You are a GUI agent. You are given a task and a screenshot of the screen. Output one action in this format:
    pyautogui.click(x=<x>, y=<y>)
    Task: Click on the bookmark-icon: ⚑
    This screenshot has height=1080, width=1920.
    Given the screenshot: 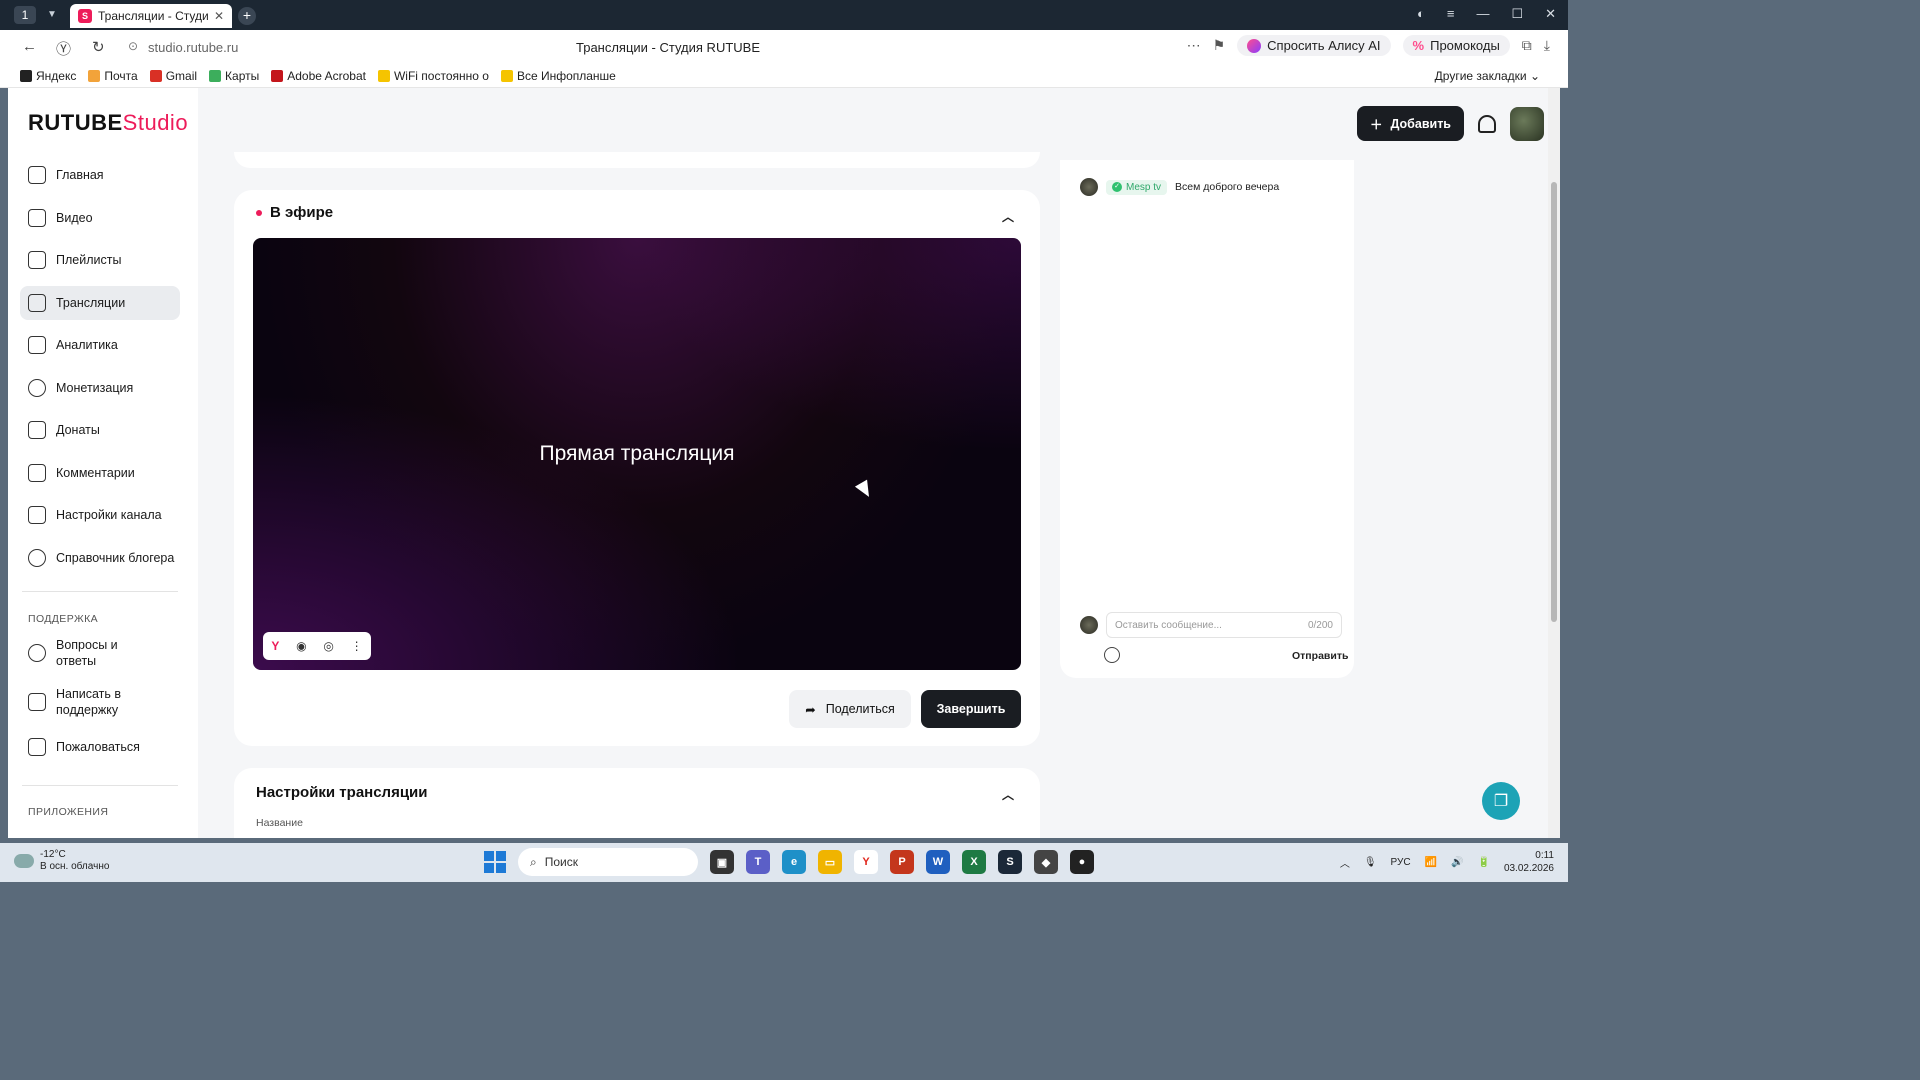 What is the action you would take?
    pyautogui.click(x=1219, y=45)
    